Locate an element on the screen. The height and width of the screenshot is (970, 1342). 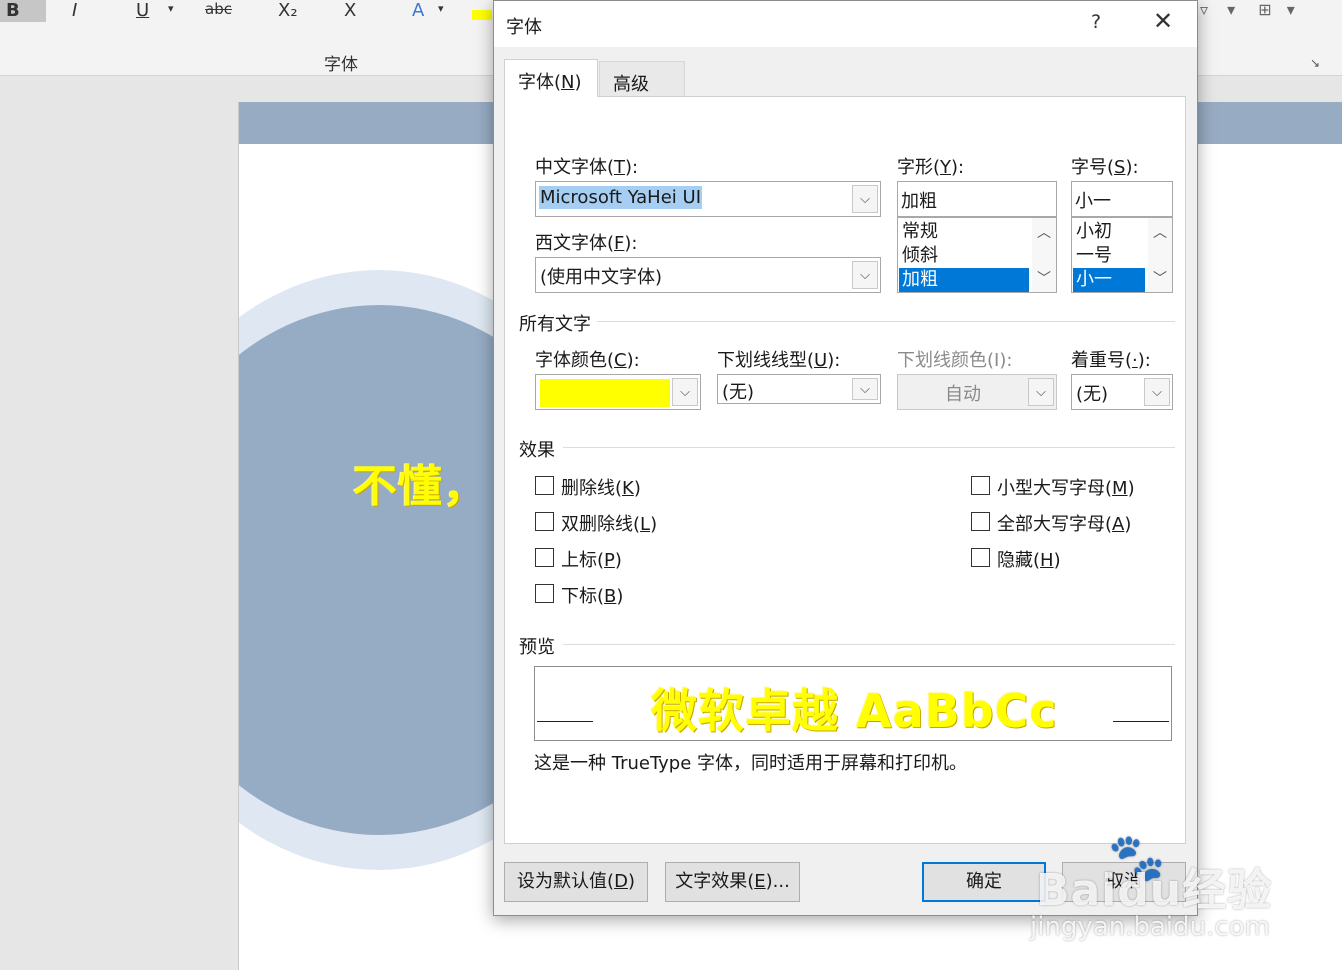
font-color-label: 字体颜色(C): is located at coordinates (587, 360).